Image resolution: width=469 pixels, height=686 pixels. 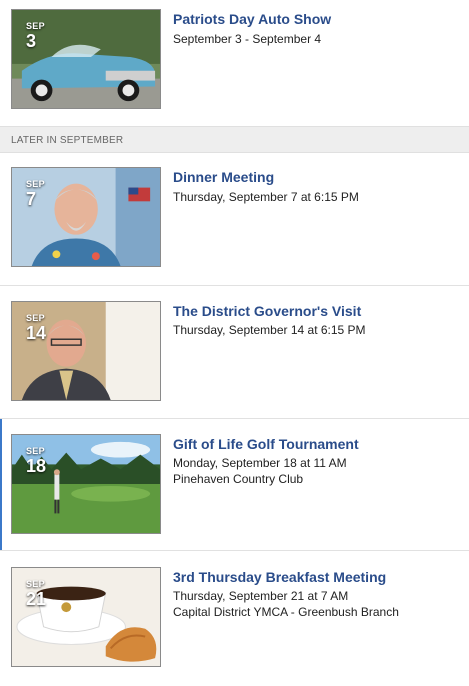 What do you see at coordinates (31, 41) in the screenshot?
I see `date-day: 3` at bounding box center [31, 41].